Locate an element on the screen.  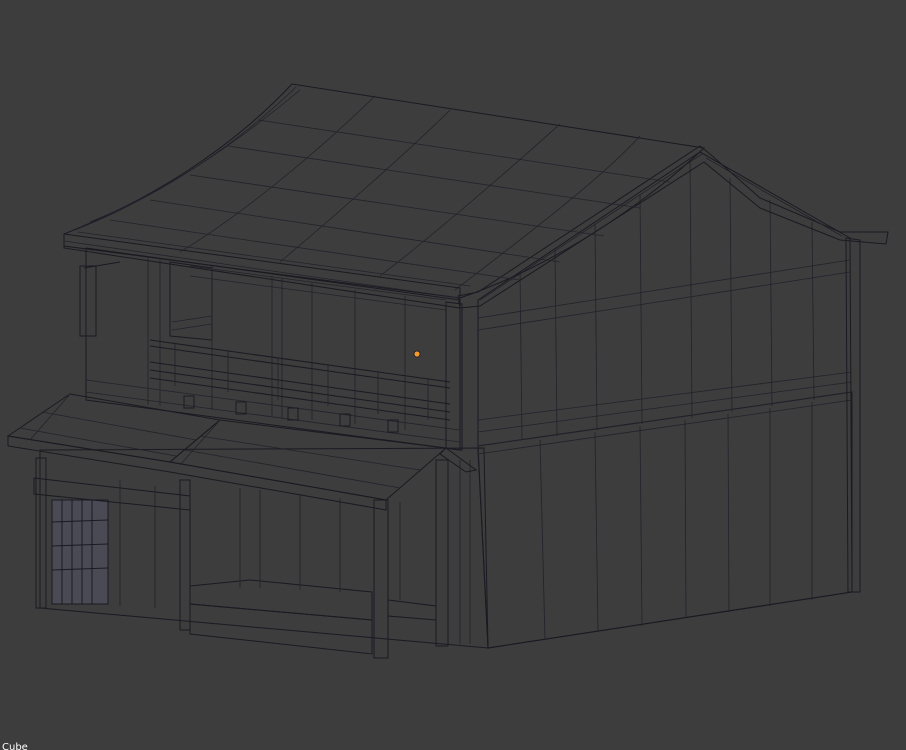
lower-front-wall is located at coordinates (262, 553).